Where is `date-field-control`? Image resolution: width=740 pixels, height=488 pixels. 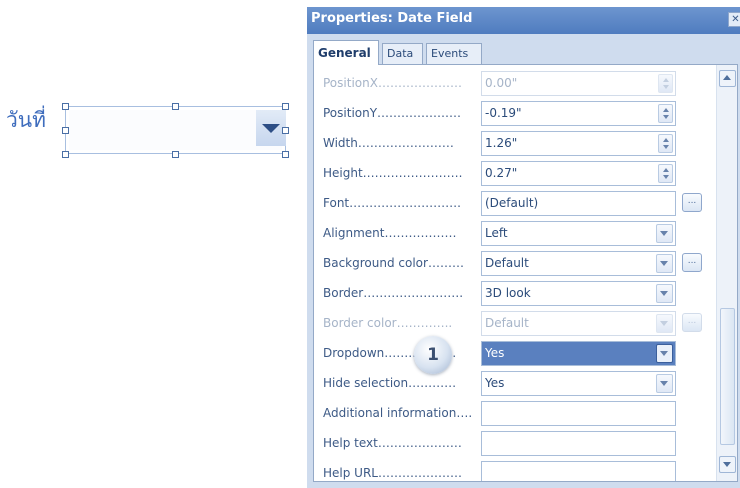 date-field-control is located at coordinates (175, 130).